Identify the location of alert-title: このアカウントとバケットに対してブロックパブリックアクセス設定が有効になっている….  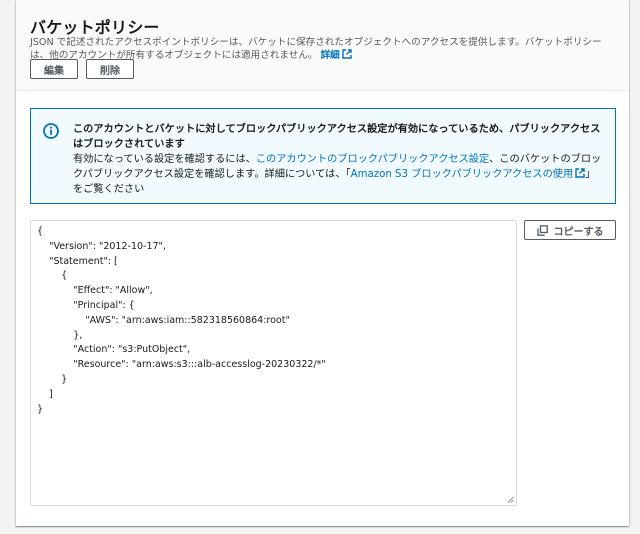
(337, 137).